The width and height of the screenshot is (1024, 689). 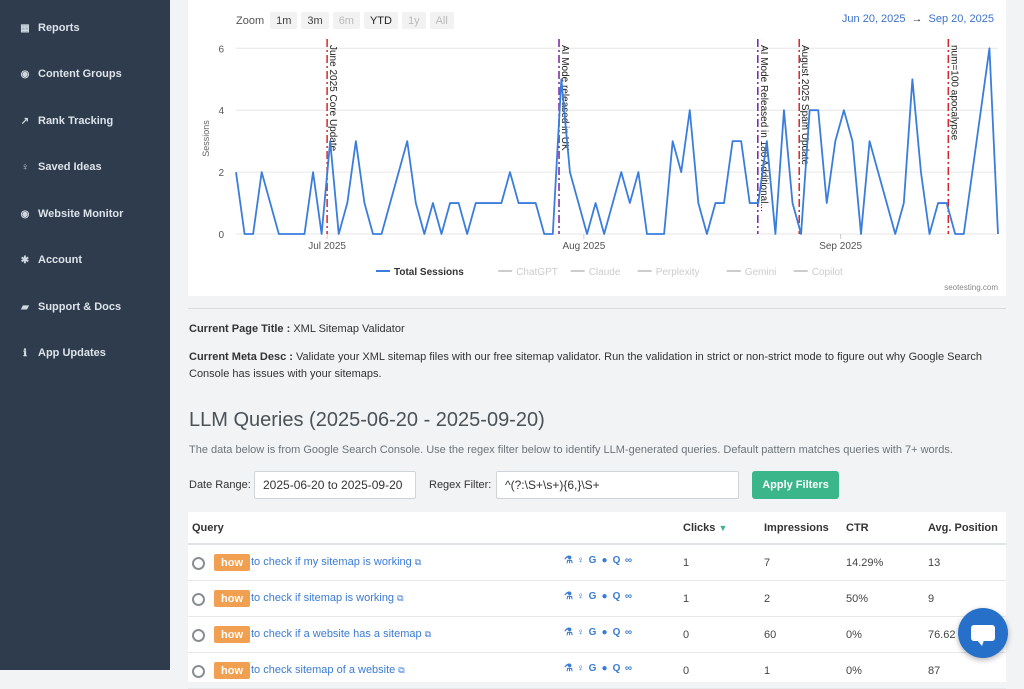 What do you see at coordinates (942, 635) in the screenshot?
I see `position-cell: 76.62` at bounding box center [942, 635].